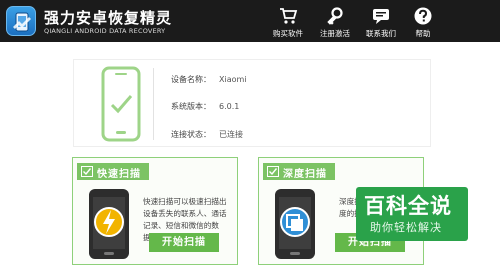 Image resolution: width=500 pixels, height=265 pixels. Describe the element at coordinates (233, 79) in the screenshot. I see `device-name-value: Xiaomi` at that location.